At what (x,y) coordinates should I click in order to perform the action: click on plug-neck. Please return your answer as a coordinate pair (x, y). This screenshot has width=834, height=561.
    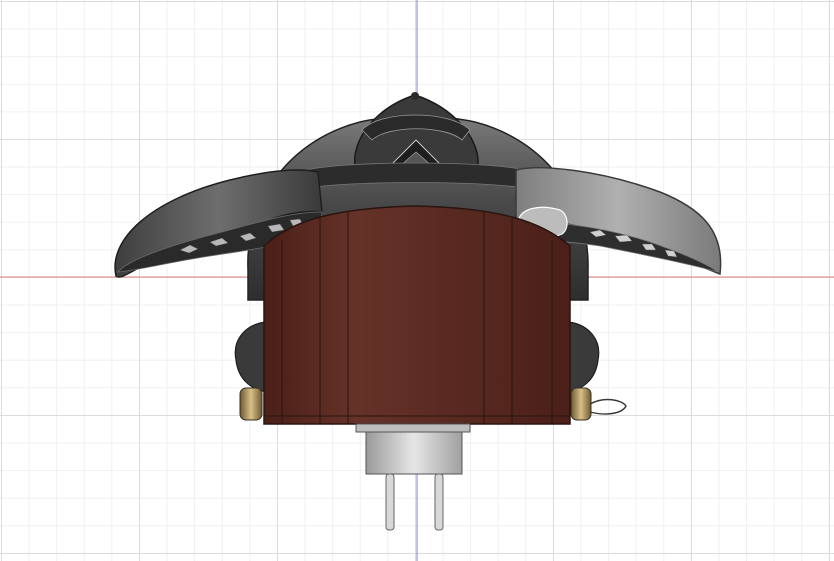
    Looking at the image, I should click on (413, 428).